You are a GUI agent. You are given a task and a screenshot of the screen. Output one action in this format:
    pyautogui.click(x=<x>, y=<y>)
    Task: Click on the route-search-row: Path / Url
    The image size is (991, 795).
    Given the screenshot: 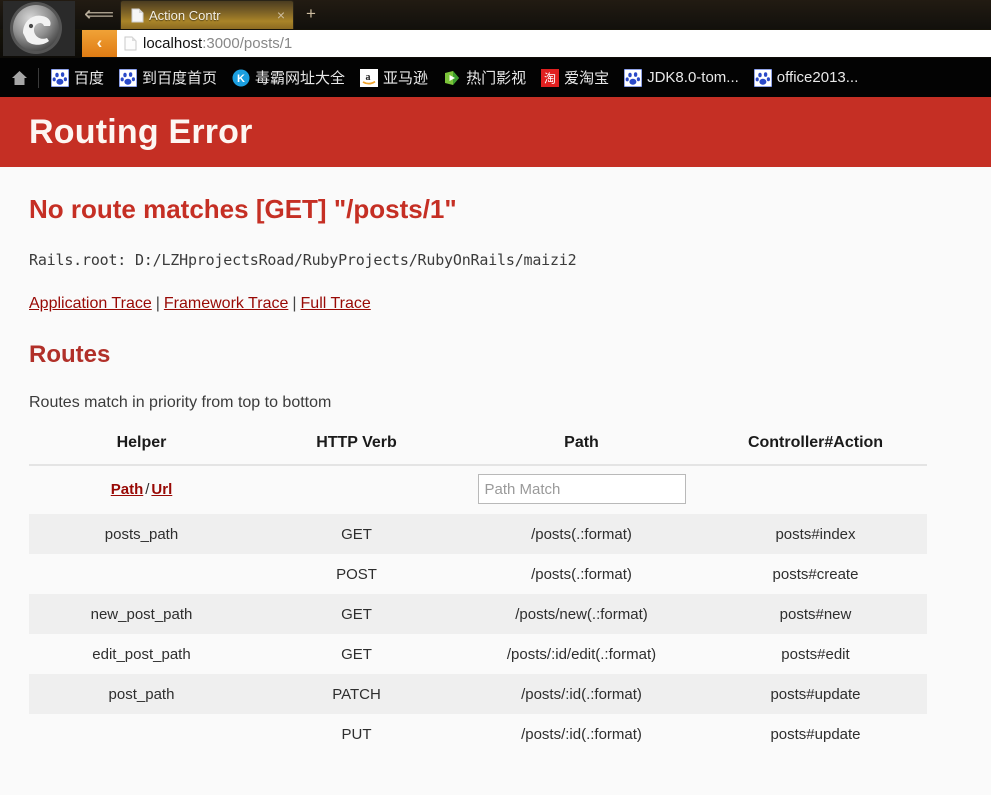 What is the action you would take?
    pyautogui.click(x=478, y=489)
    